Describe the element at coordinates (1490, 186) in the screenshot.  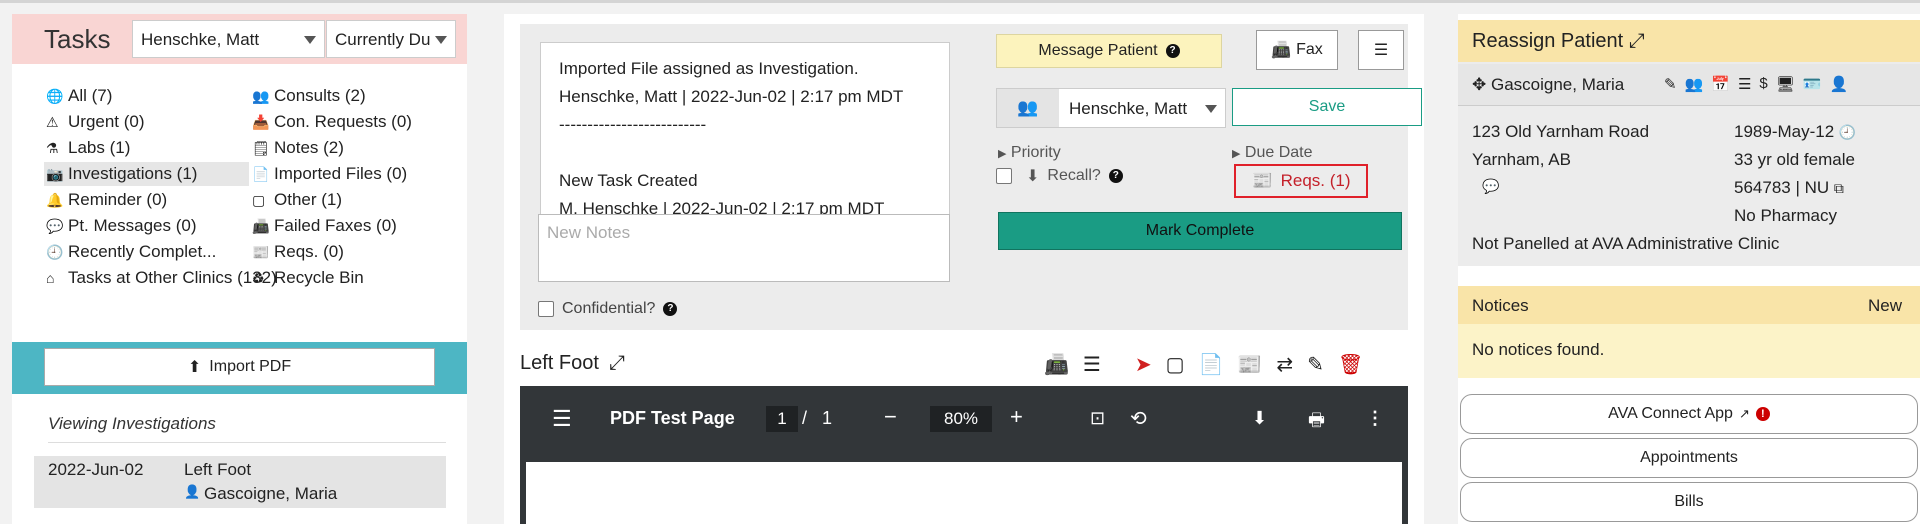
I see `comment-icon: 💬` at that location.